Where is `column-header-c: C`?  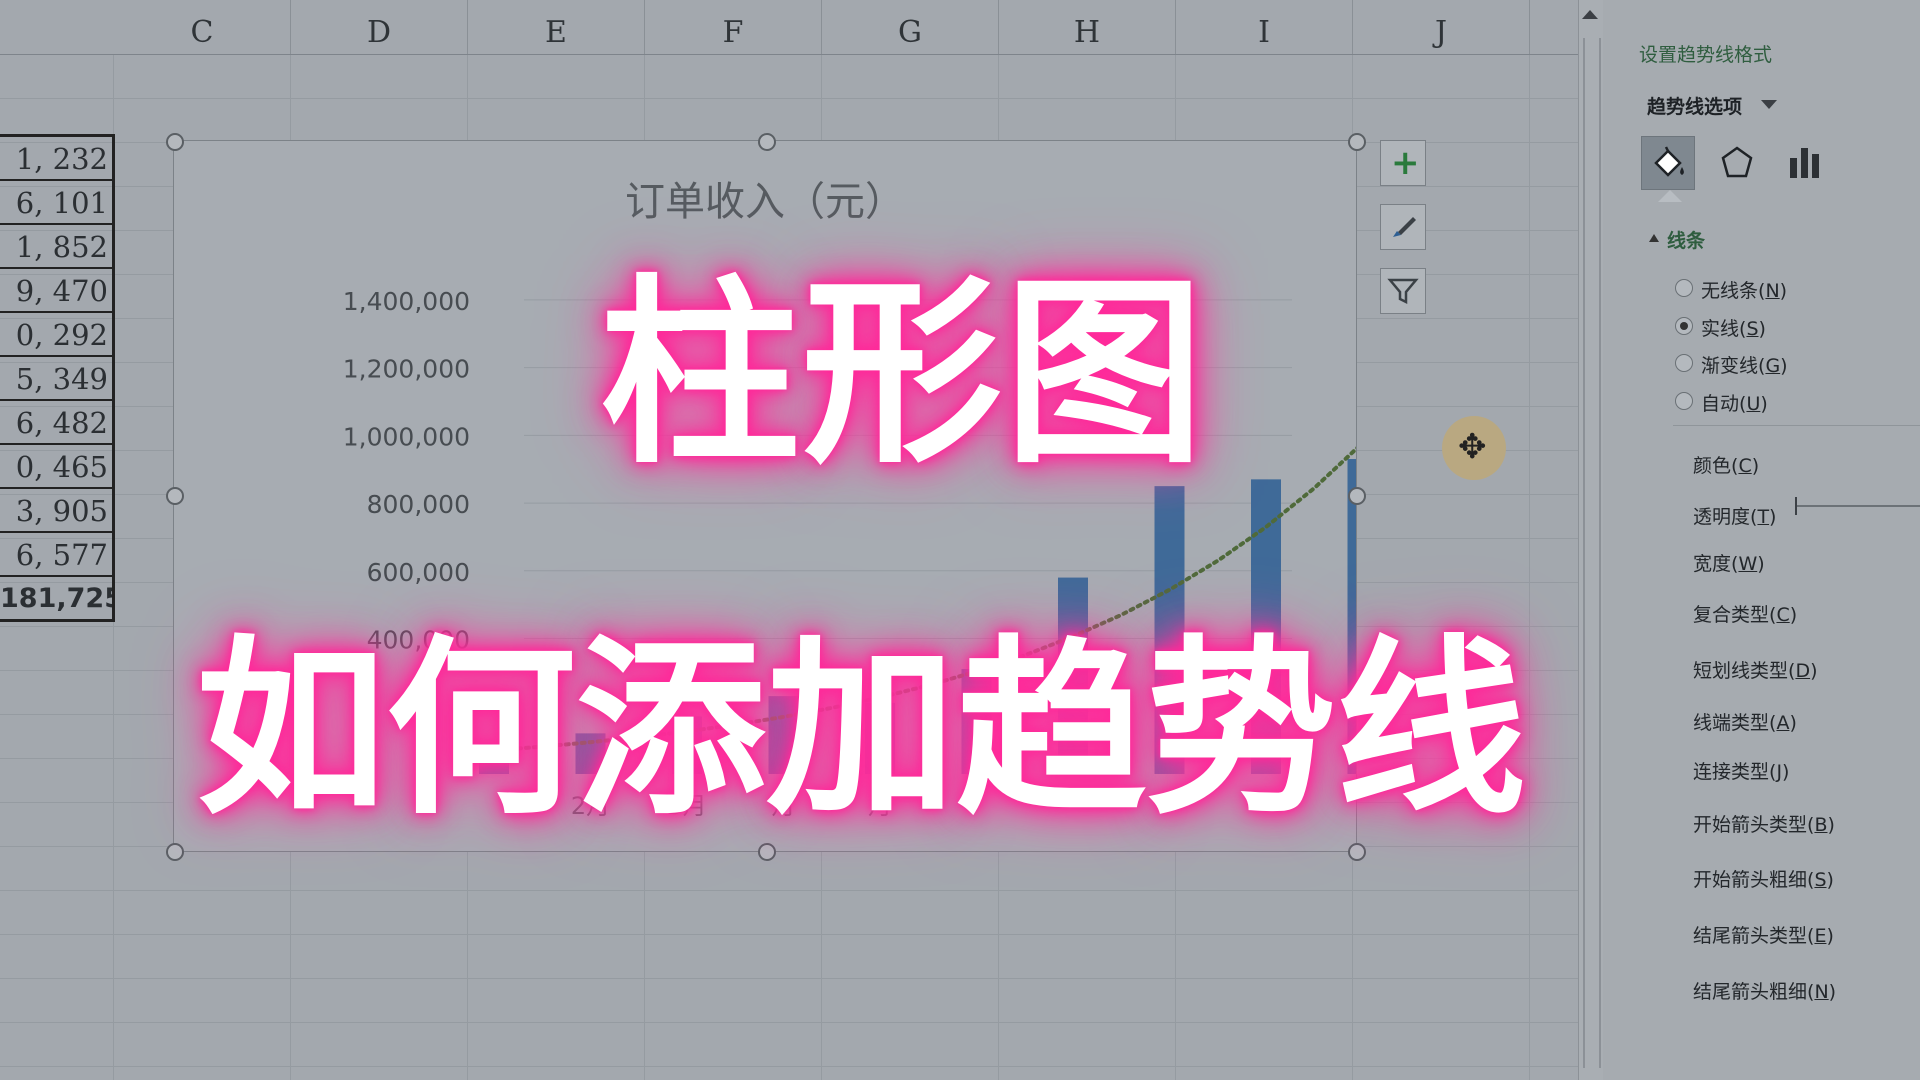 column-header-c: C is located at coordinates (202, 27).